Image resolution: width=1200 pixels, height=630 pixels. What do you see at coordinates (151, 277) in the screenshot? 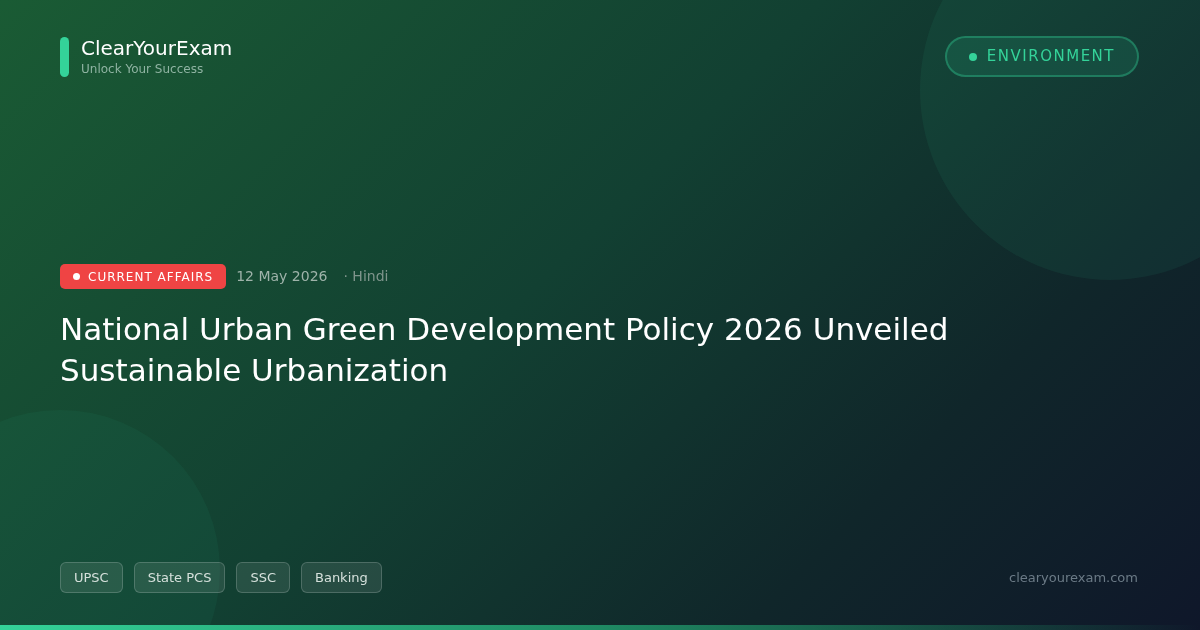
I see `badge-label: CURRENT AFFAIRS` at bounding box center [151, 277].